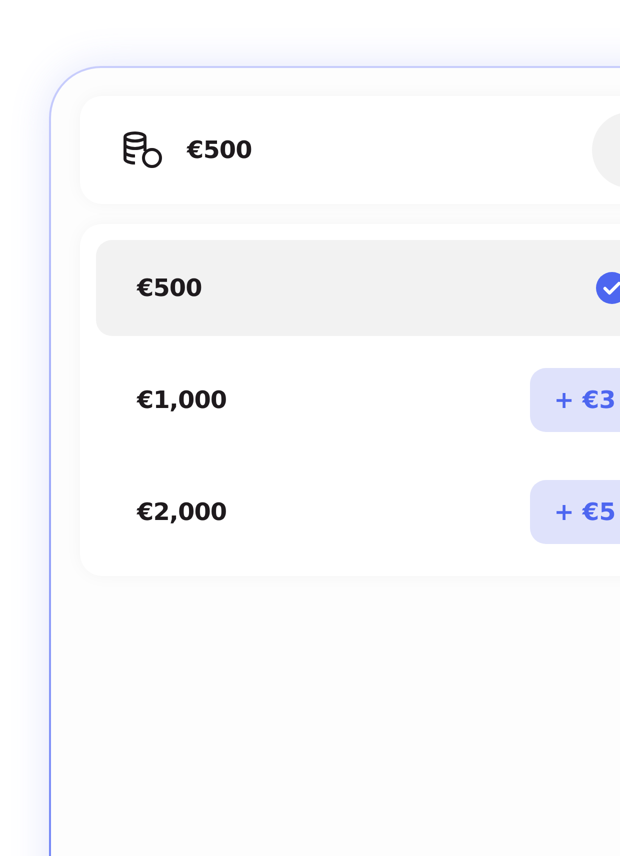 The image size is (620, 856). Describe the element at coordinates (575, 512) in the screenshot. I see `surcharge-tag: + €5` at that location.